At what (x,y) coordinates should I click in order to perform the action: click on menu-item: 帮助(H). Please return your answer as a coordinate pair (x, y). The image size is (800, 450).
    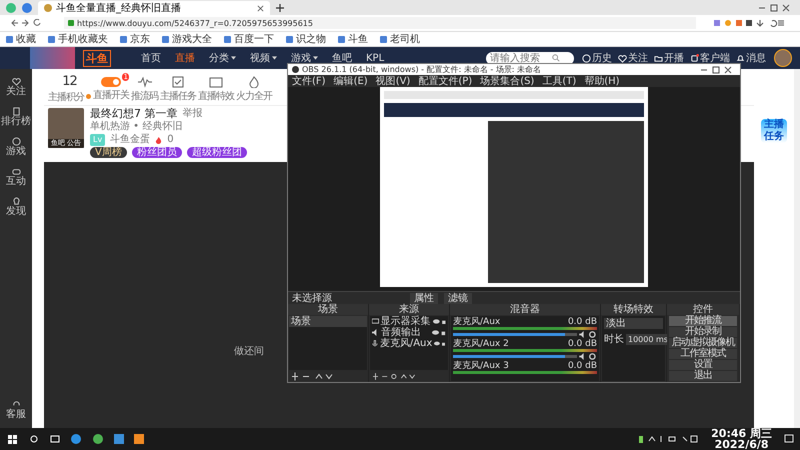
    Looking at the image, I should click on (602, 81).